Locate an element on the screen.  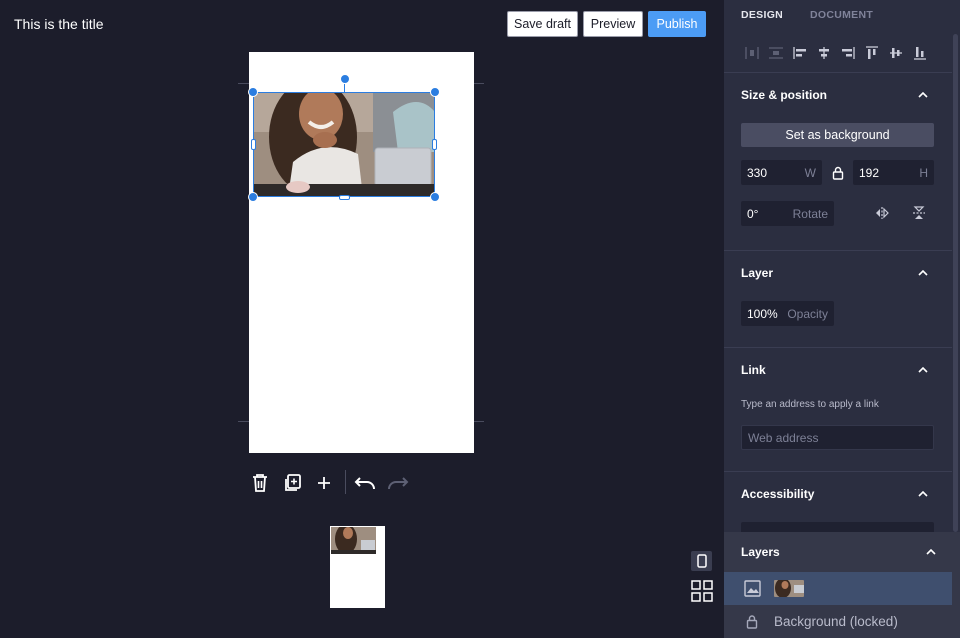
resize-handle-bottom-left is located at coordinates (253, 197).